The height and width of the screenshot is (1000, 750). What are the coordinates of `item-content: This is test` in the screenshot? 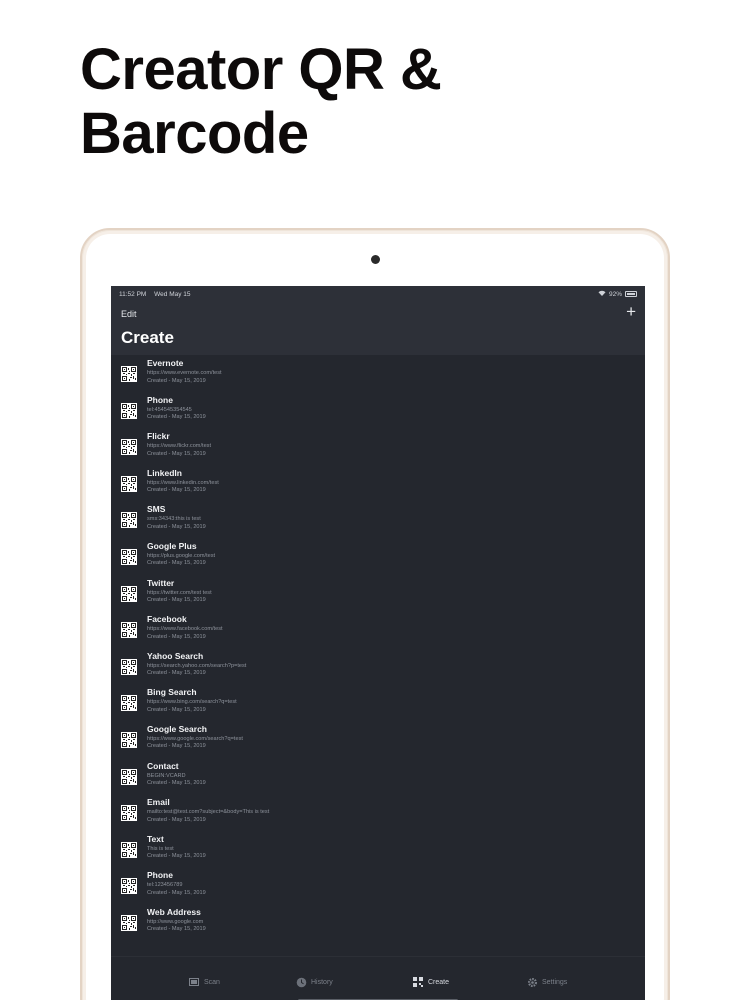 It's located at (160, 848).